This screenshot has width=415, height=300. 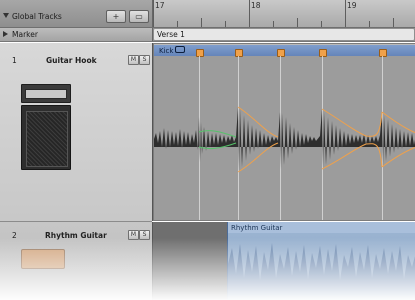 I want to click on bar-ruler: 17 18 19, so click(x=283, y=13).